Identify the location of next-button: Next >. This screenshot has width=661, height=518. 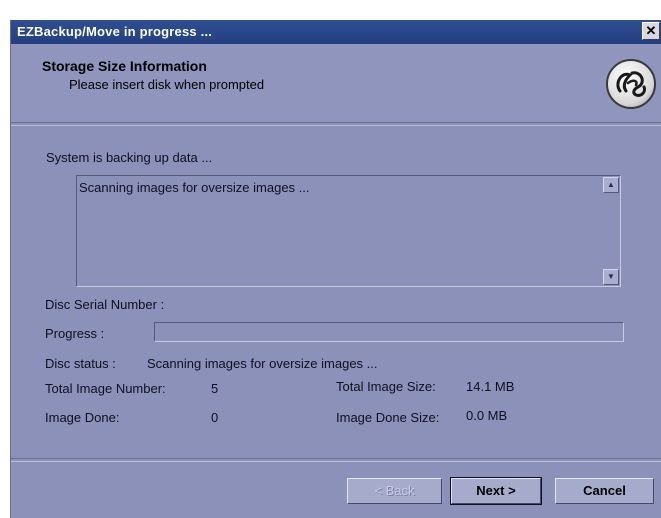
(496, 491).